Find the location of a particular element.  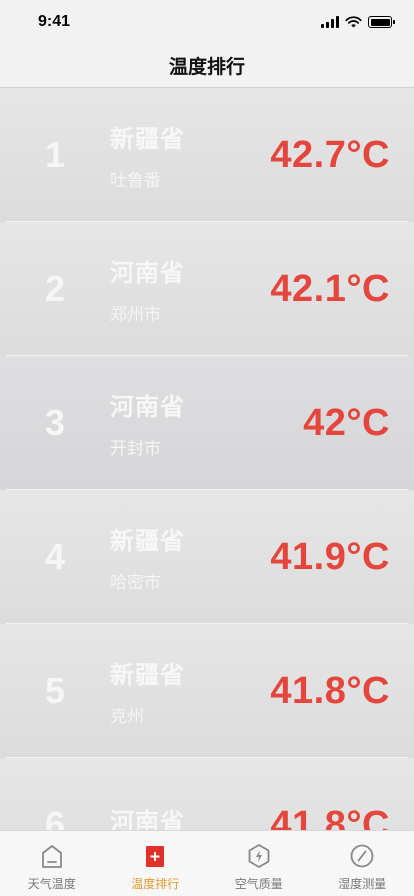

battery-icon is located at coordinates (381, 22).